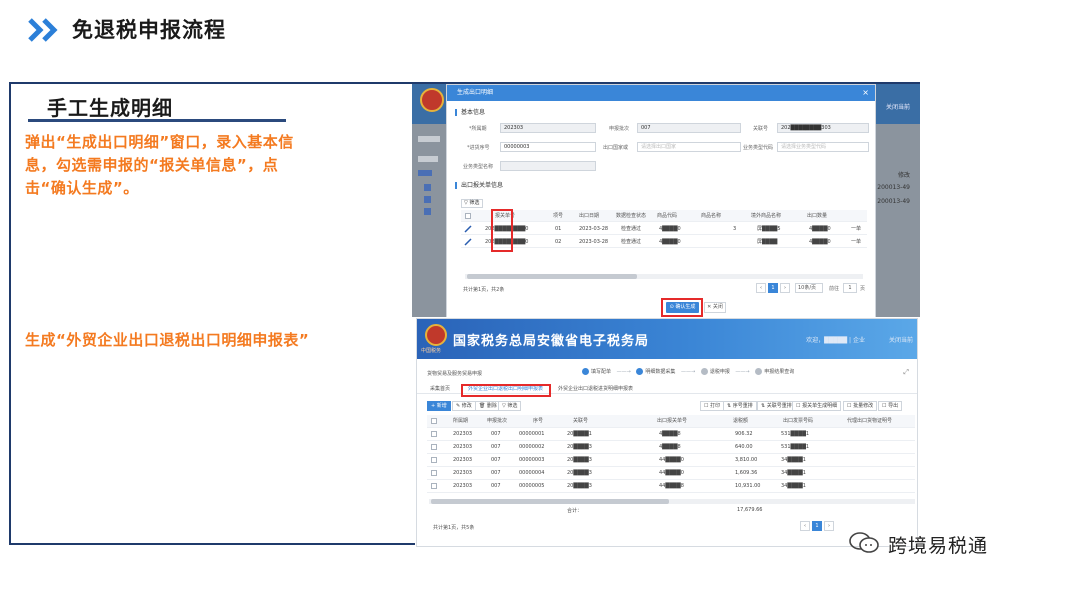 This screenshot has width=1080, height=591. I want to click on highlight-checkbox-box, so click(502, 230).